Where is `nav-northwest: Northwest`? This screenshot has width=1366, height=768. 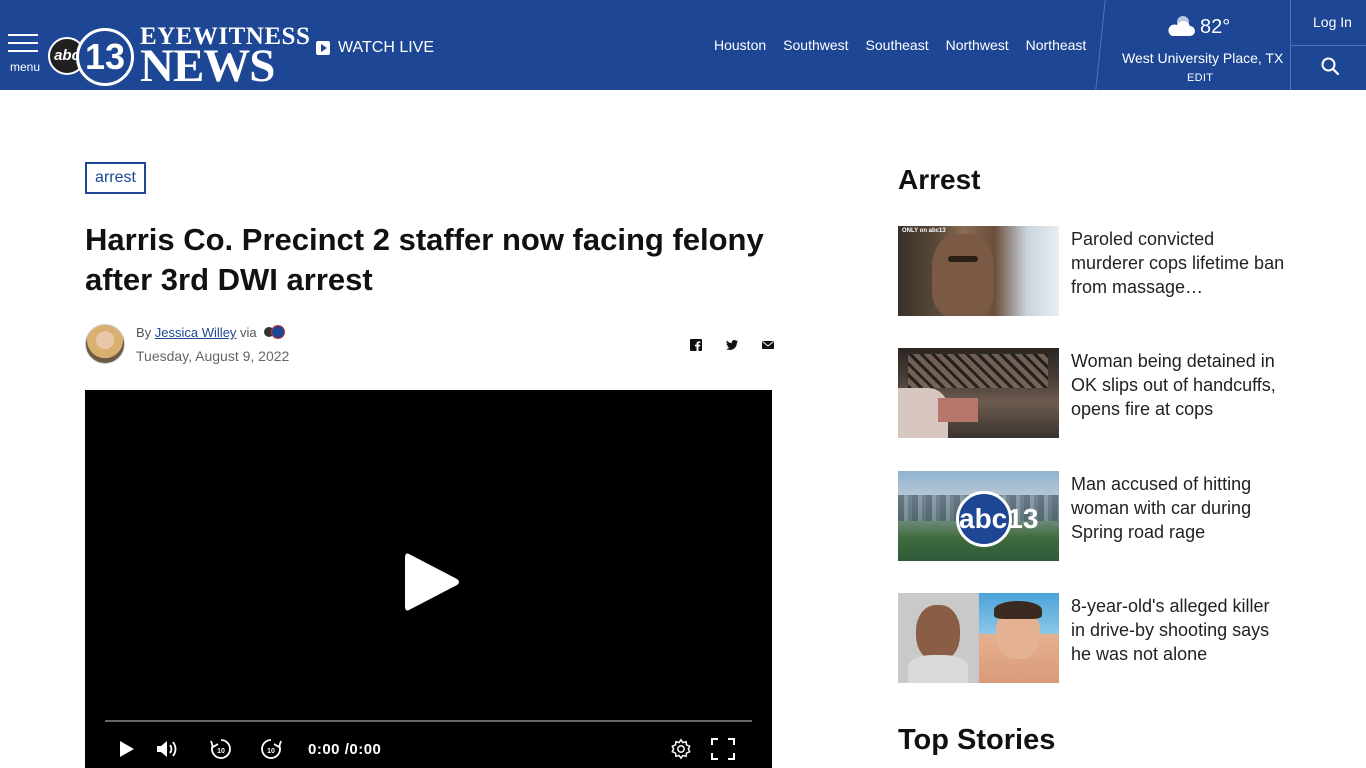
nav-northwest: Northwest is located at coordinates (977, 45).